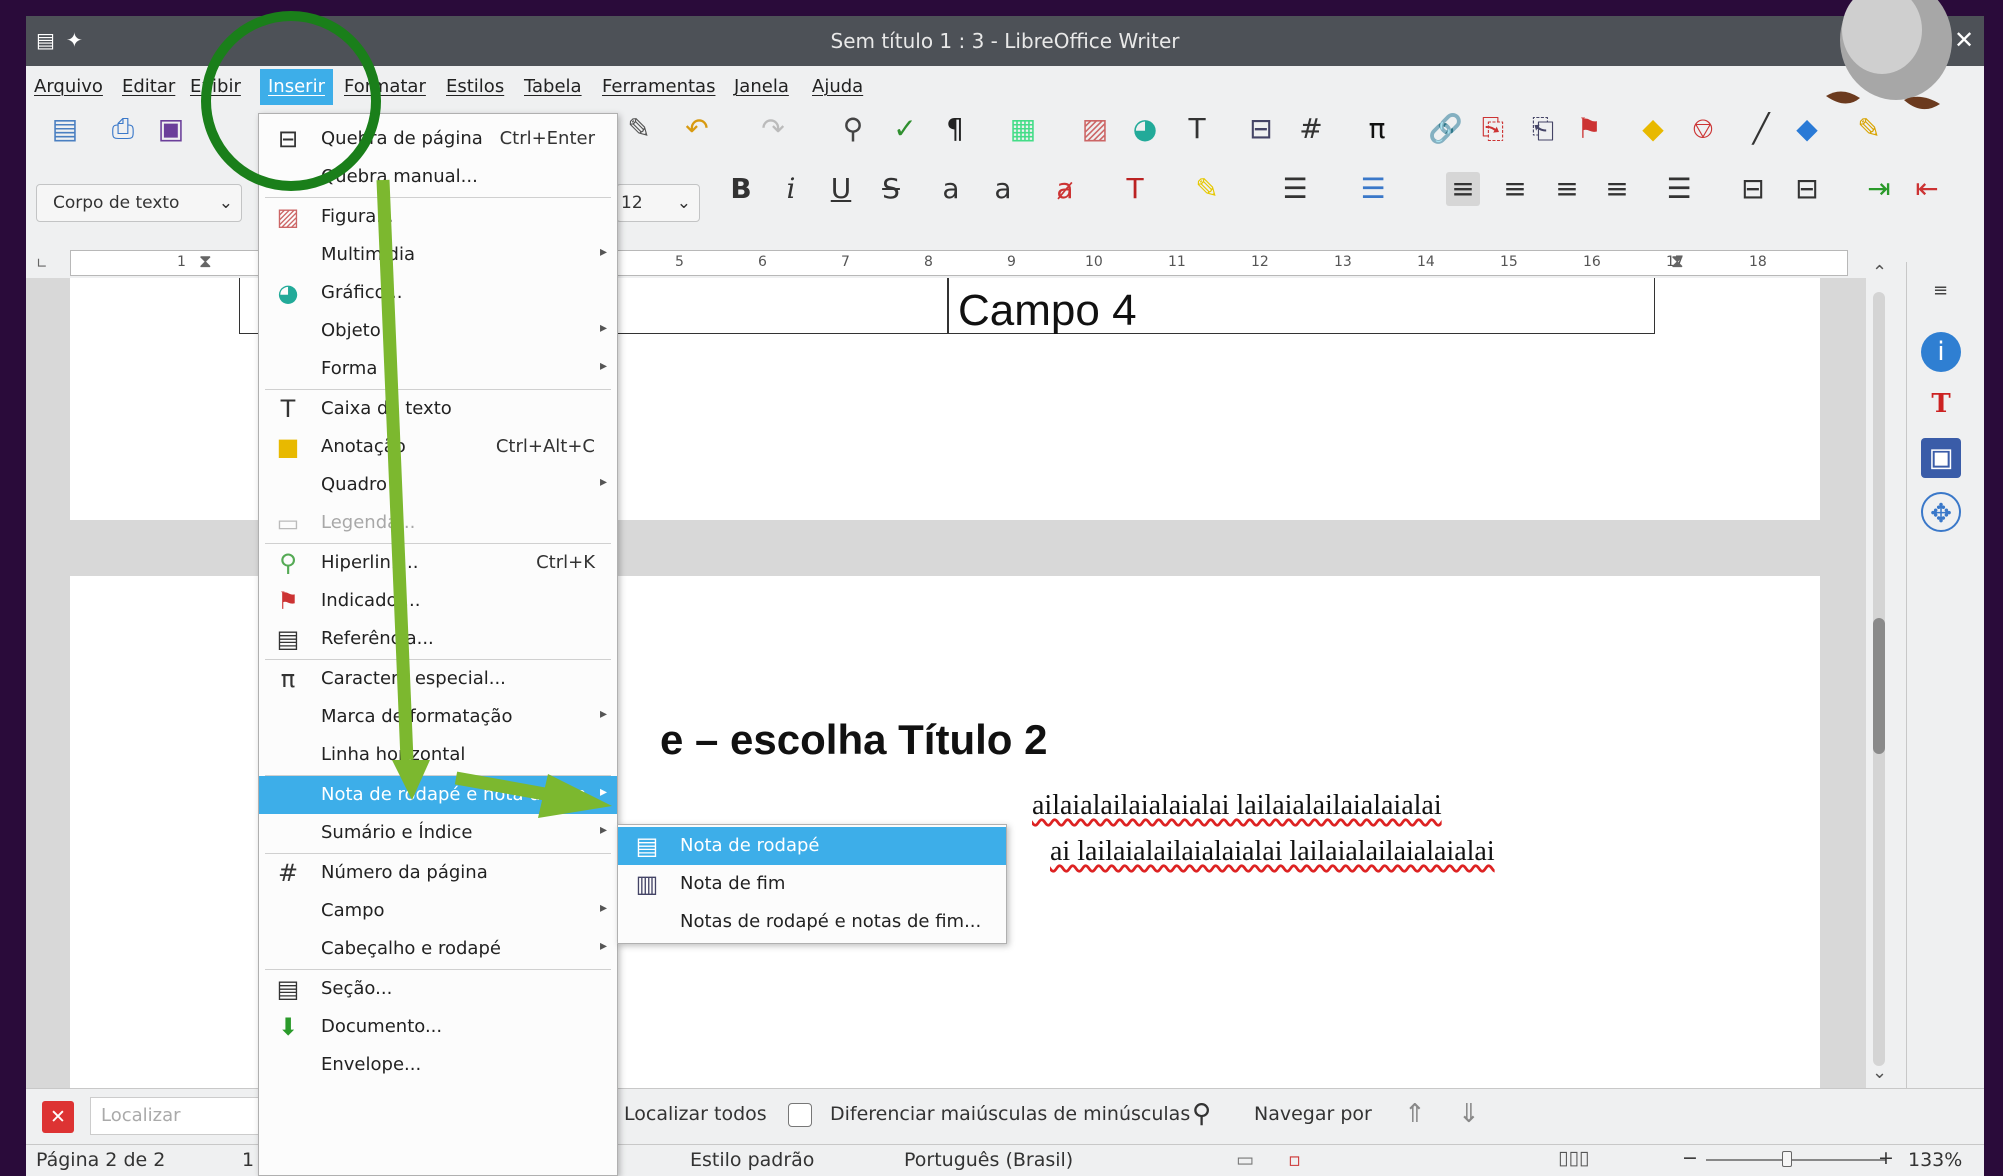 The image size is (2003, 1176). I want to click on strikethrough-icon: S, so click(891, 189).